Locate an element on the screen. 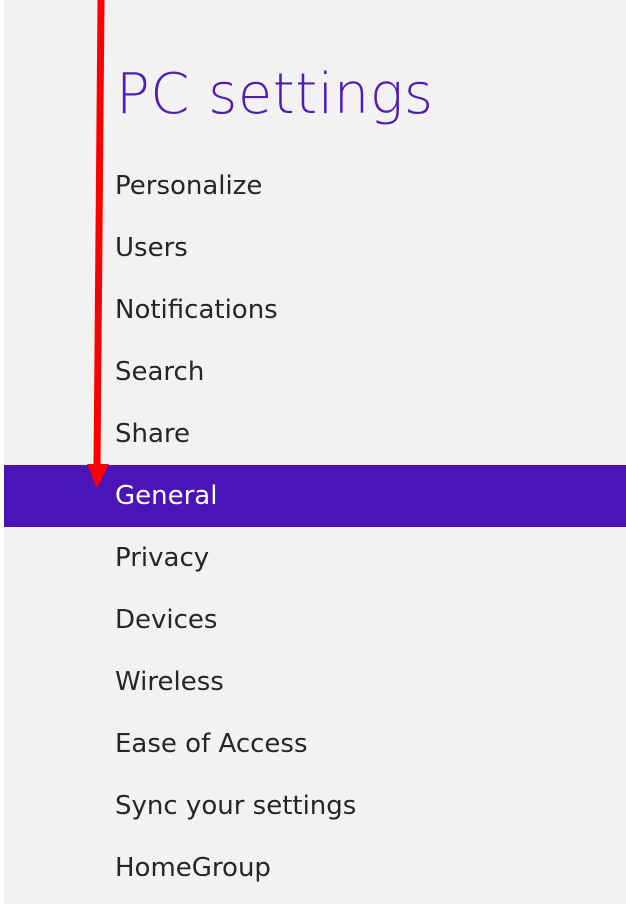 This screenshot has width=626, height=904. nav-item-users: Users is located at coordinates (315, 248).